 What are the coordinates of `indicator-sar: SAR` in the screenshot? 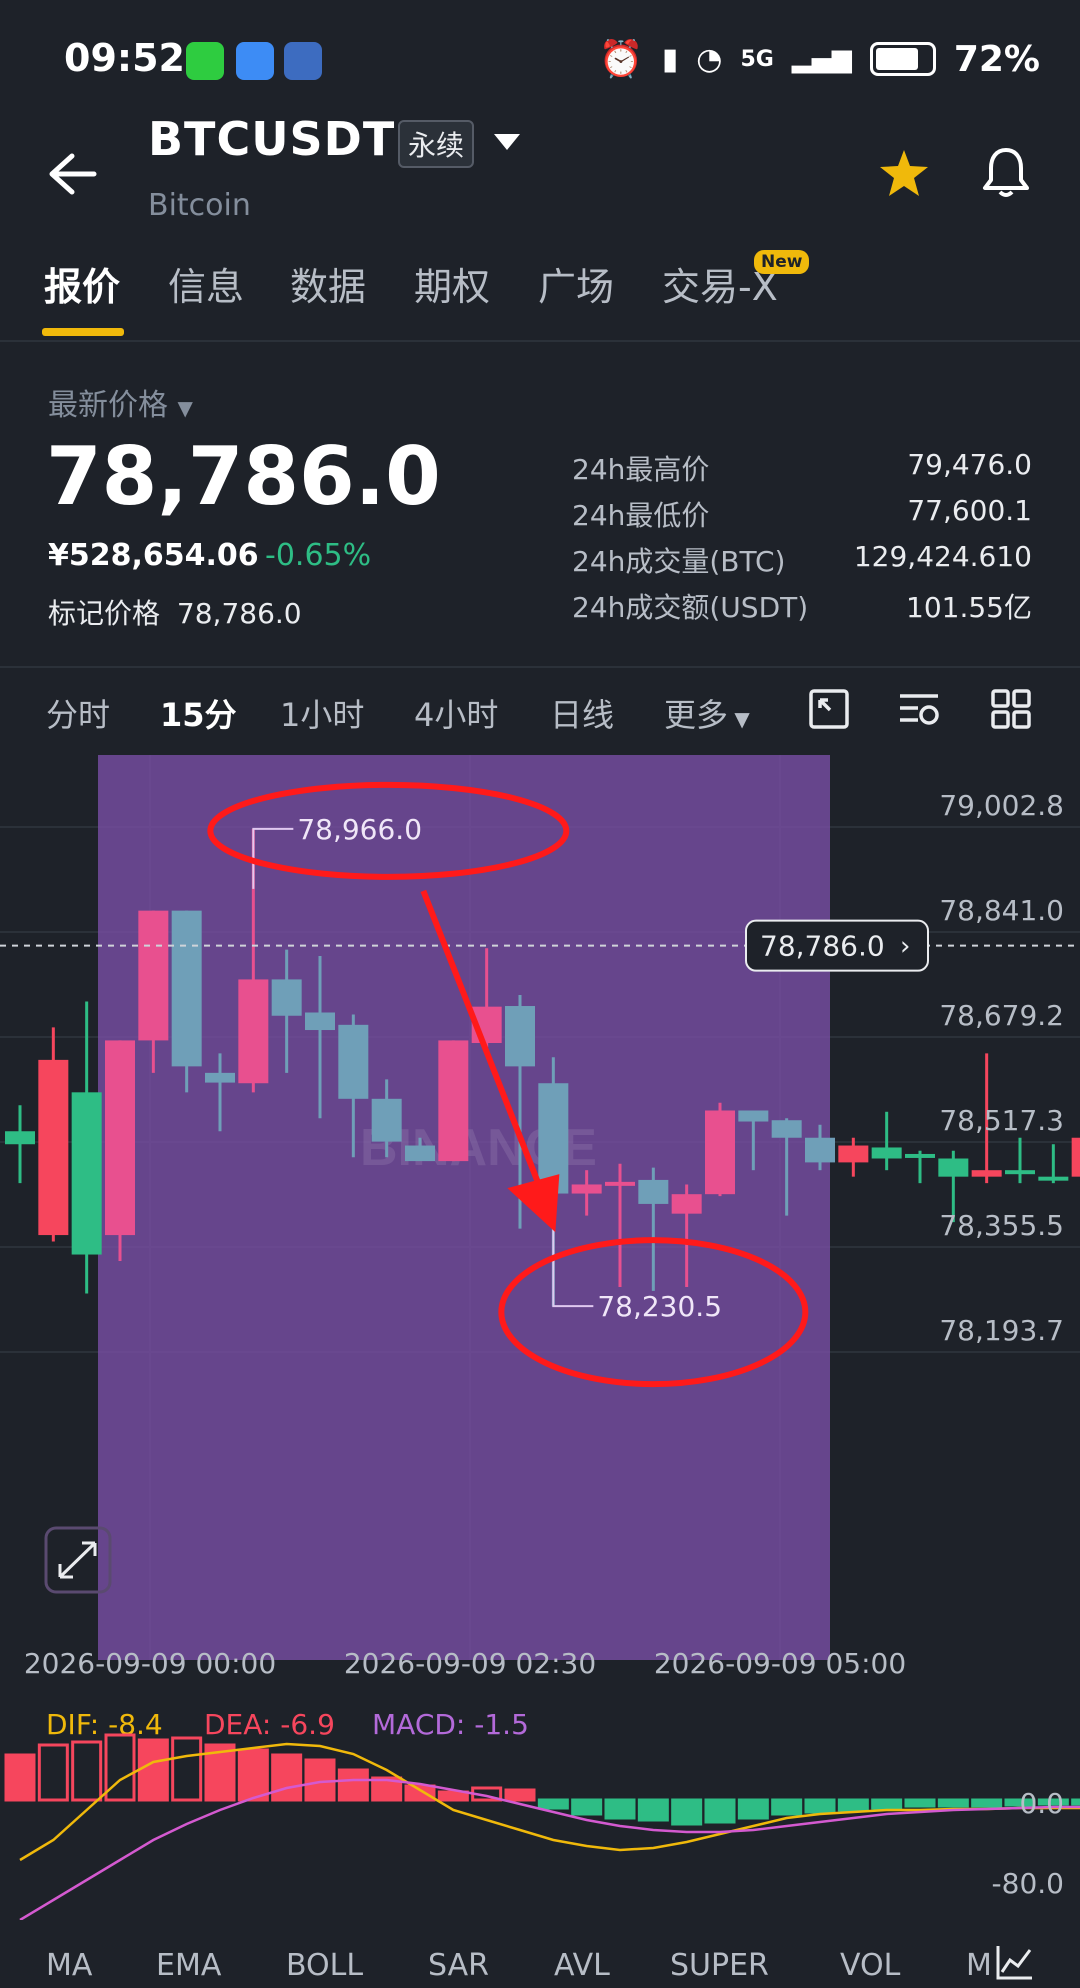 It's located at (458, 1965).